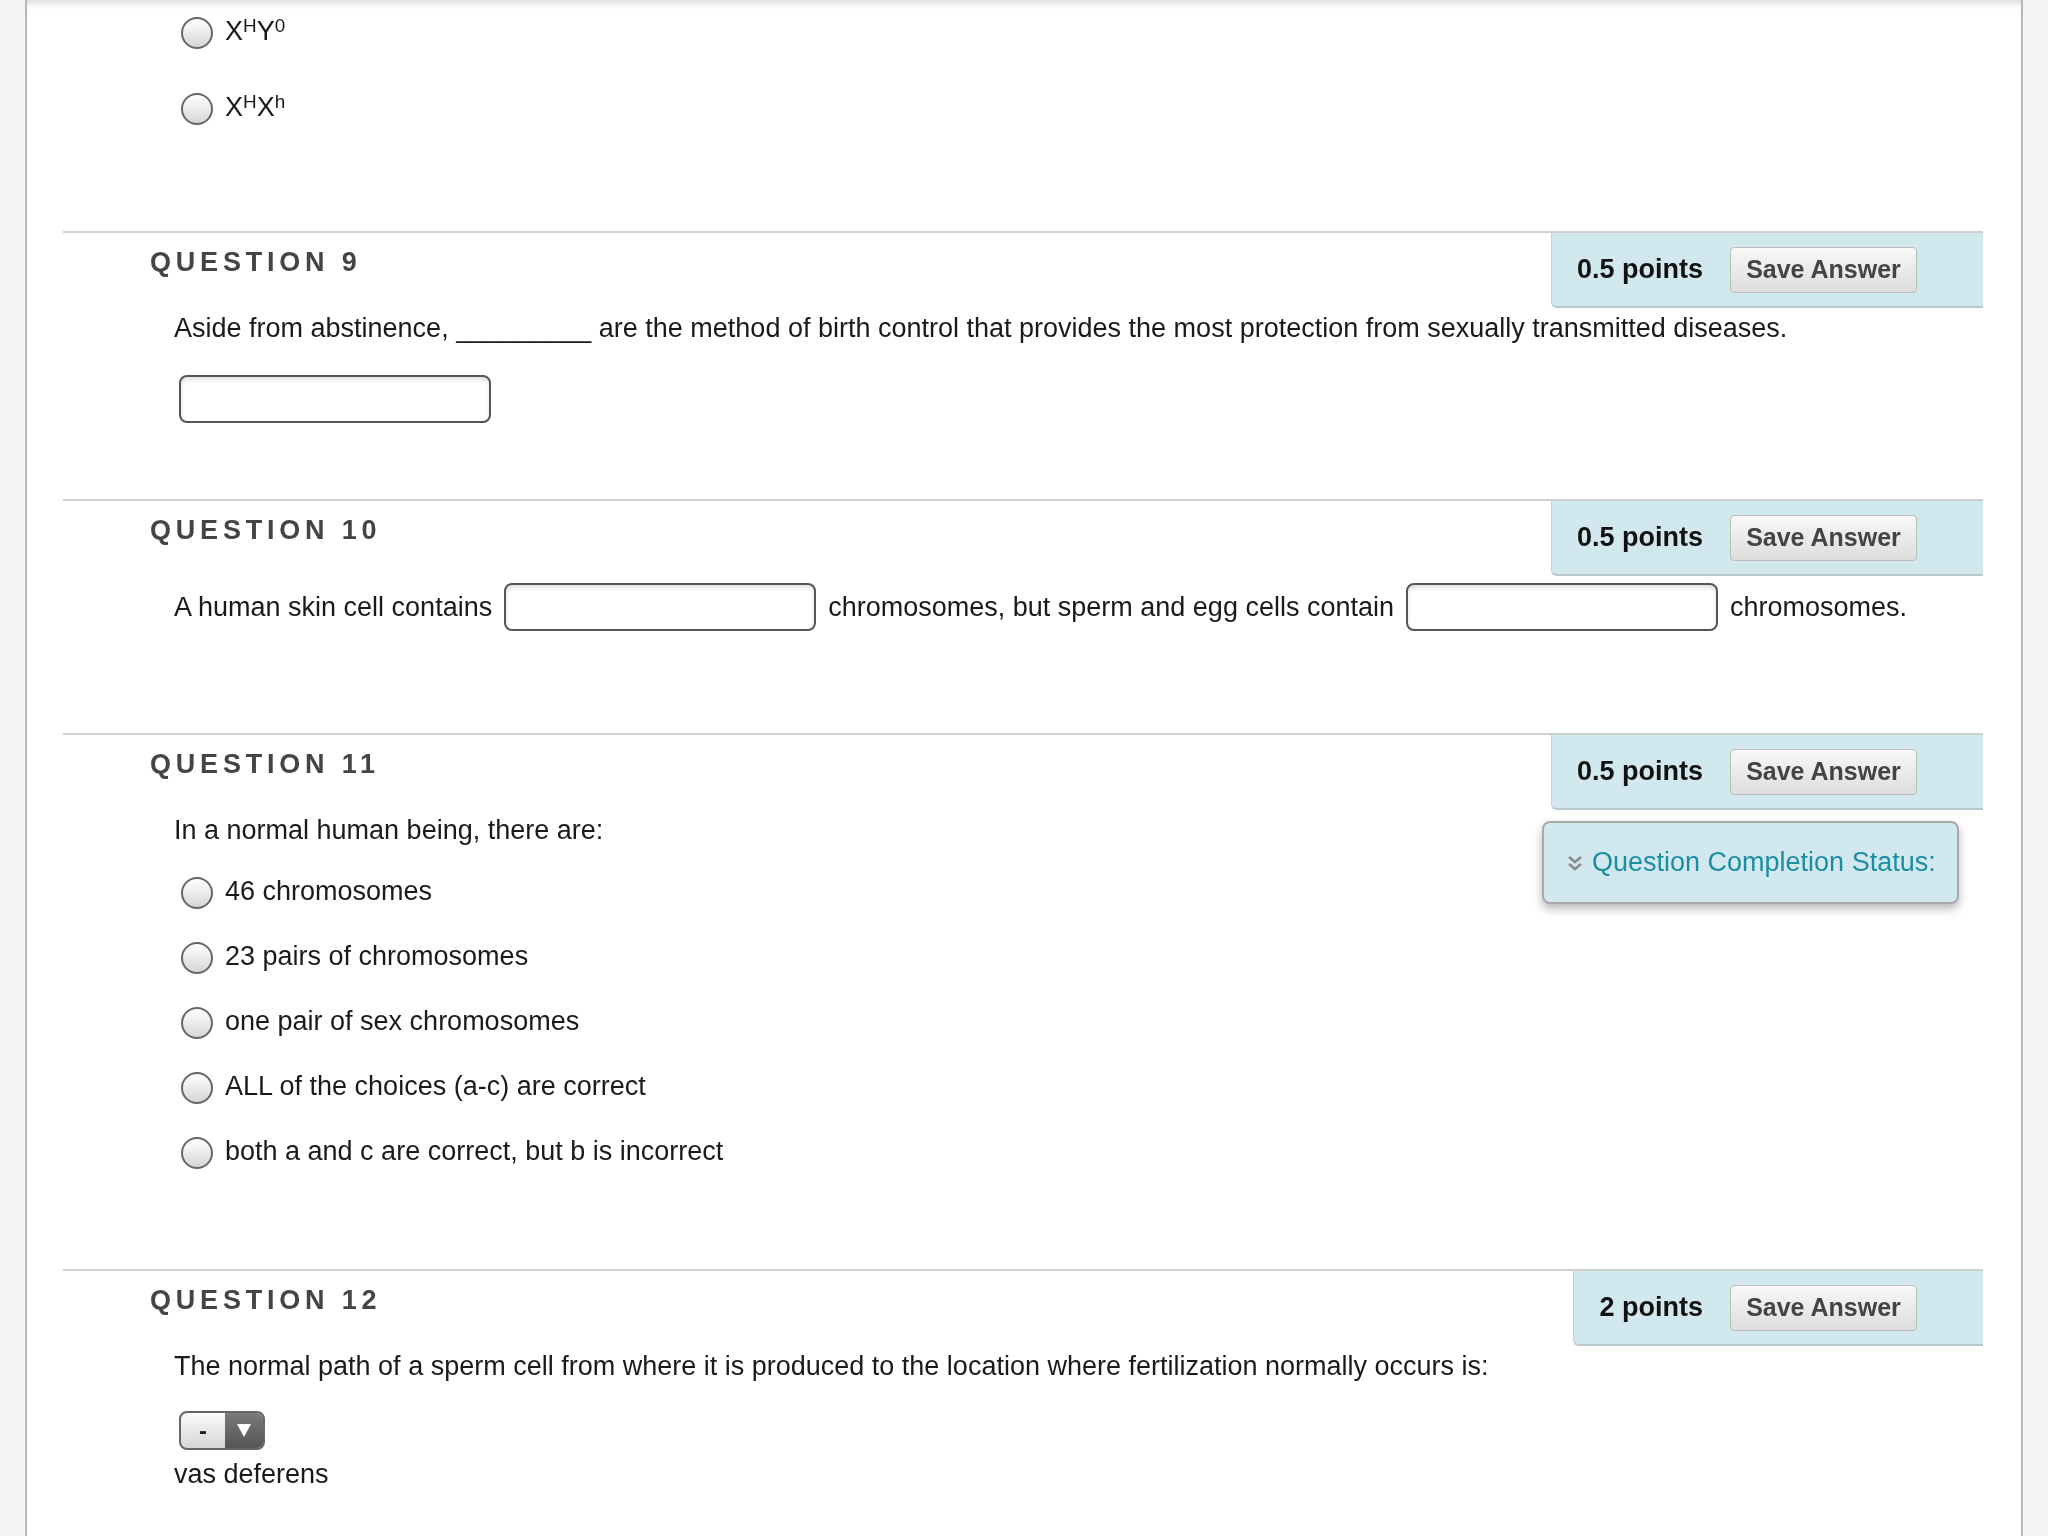  Describe the element at coordinates (265, 1300) in the screenshot. I see `question-title: QUESTION 12` at that location.